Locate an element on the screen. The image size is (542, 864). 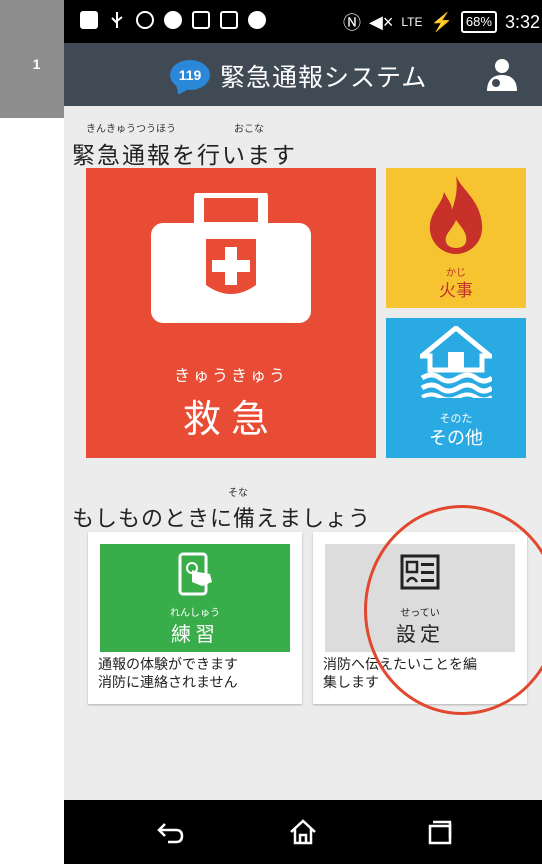
kaji-button: かじ 火事 is located at coordinates (456, 238).